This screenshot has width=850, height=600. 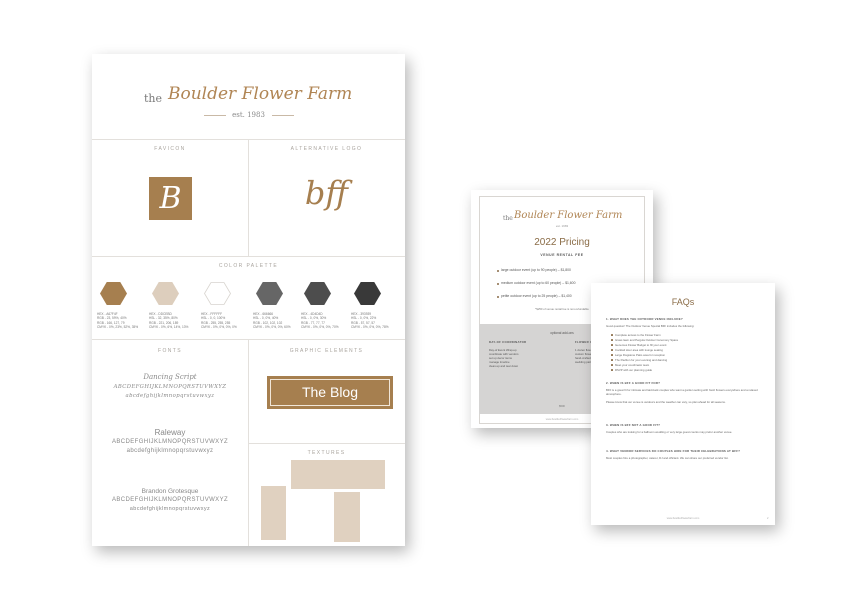 I want to click on faq-question: 3. WHEN IS BFF NOT A GOOD FIT?, so click(x=633, y=425).